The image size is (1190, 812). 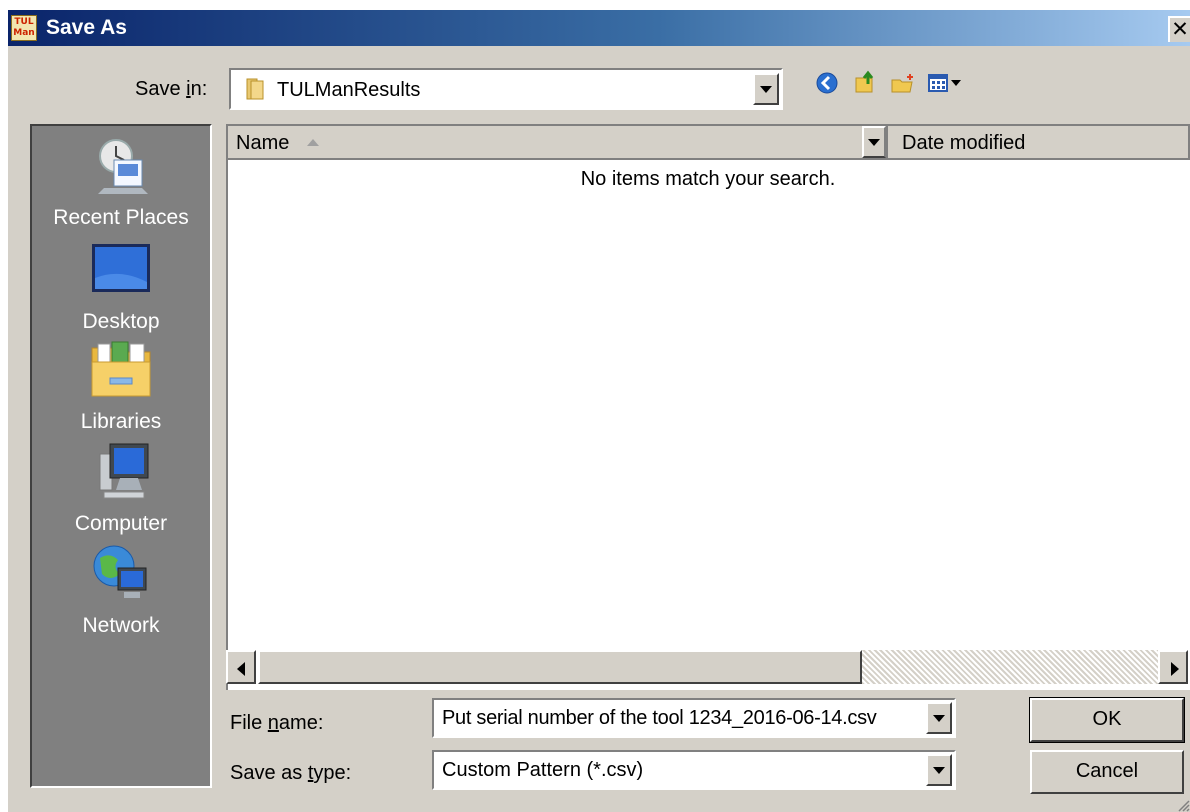 I want to click on place-desktop: Desktop, so click(x=121, y=286).